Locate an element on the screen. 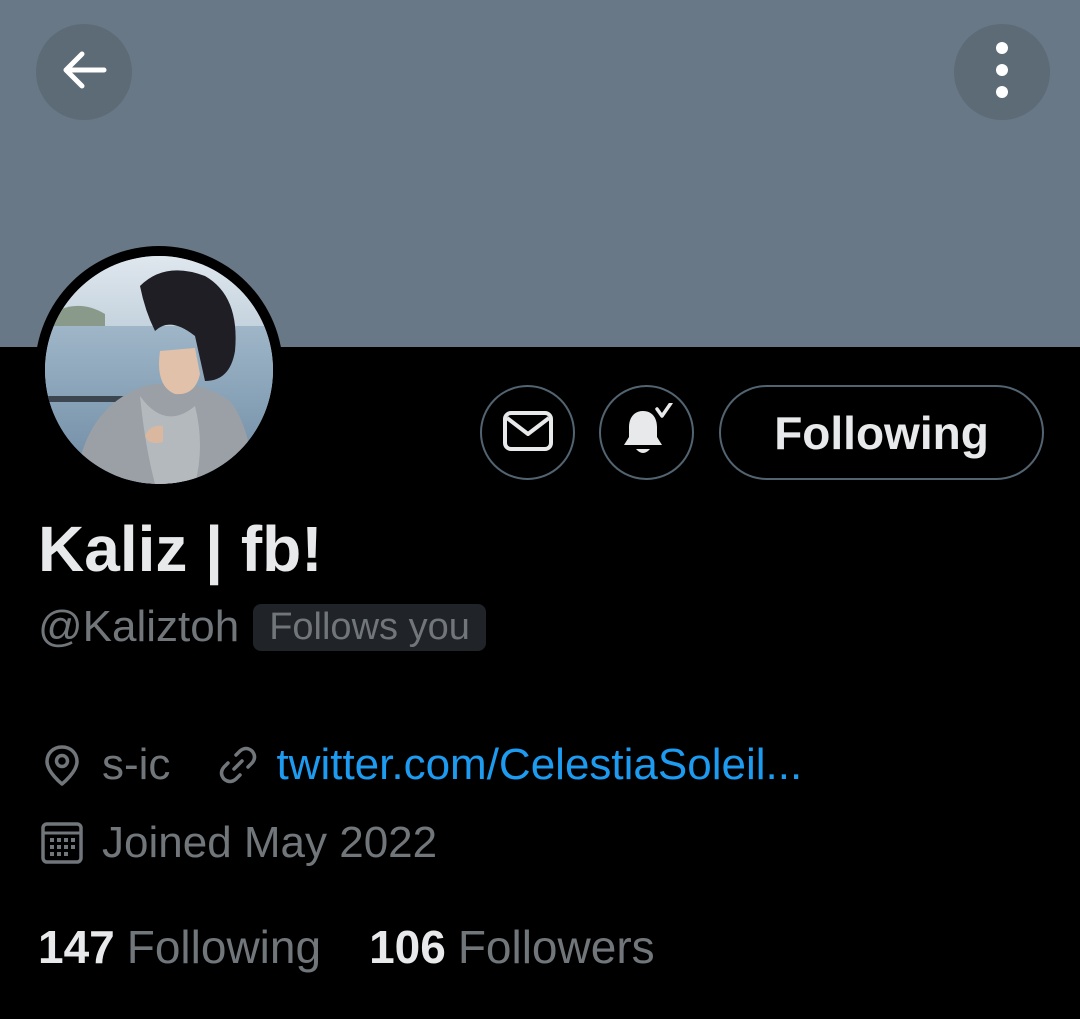 The height and width of the screenshot is (1019, 1080). follow-stats: 147 Following 106 Followers is located at coordinates (346, 947).